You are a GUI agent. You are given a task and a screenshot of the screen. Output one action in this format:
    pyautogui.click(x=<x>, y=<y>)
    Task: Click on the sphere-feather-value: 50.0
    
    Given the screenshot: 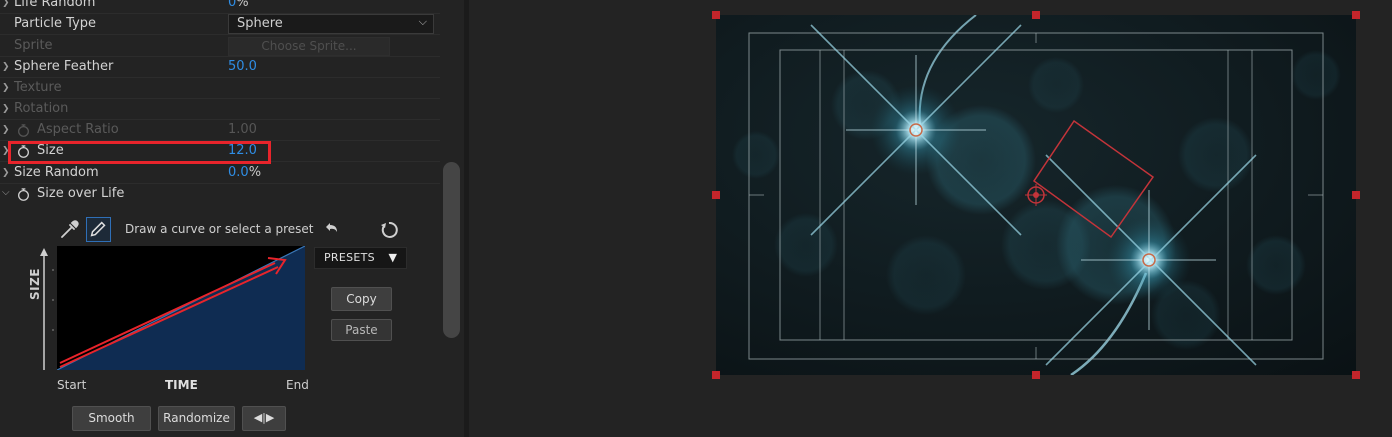 What is the action you would take?
    pyautogui.click(x=242, y=67)
    